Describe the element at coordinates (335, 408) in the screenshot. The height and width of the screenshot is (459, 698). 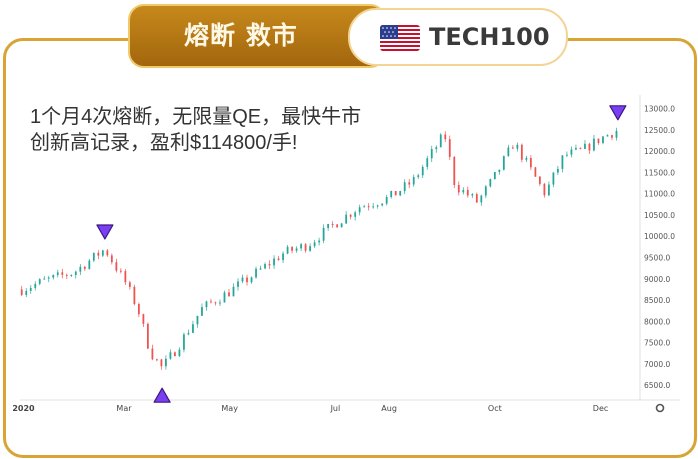
I see `x-tick-label: Jul` at that location.